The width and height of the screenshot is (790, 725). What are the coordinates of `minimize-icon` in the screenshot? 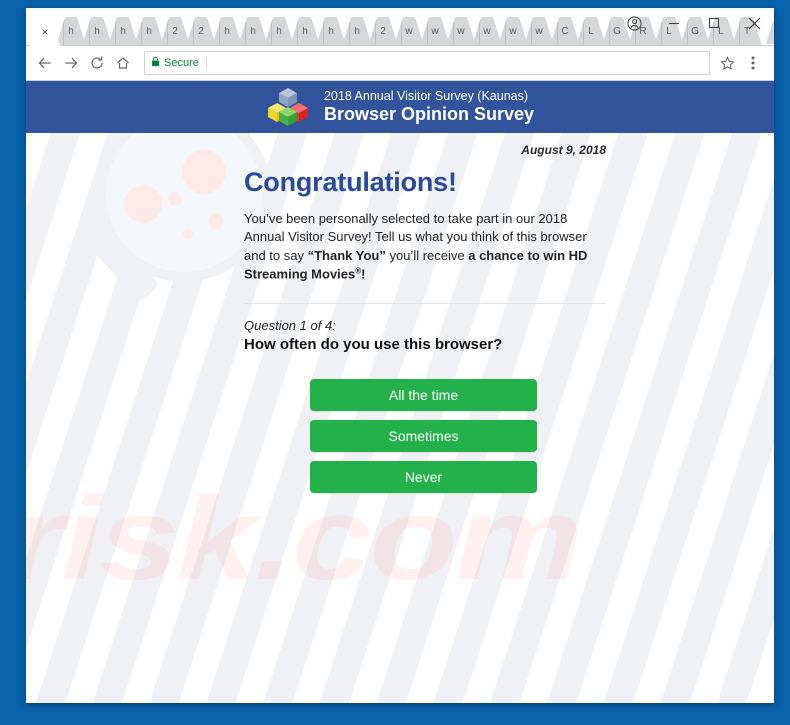 It's located at (674, 23).